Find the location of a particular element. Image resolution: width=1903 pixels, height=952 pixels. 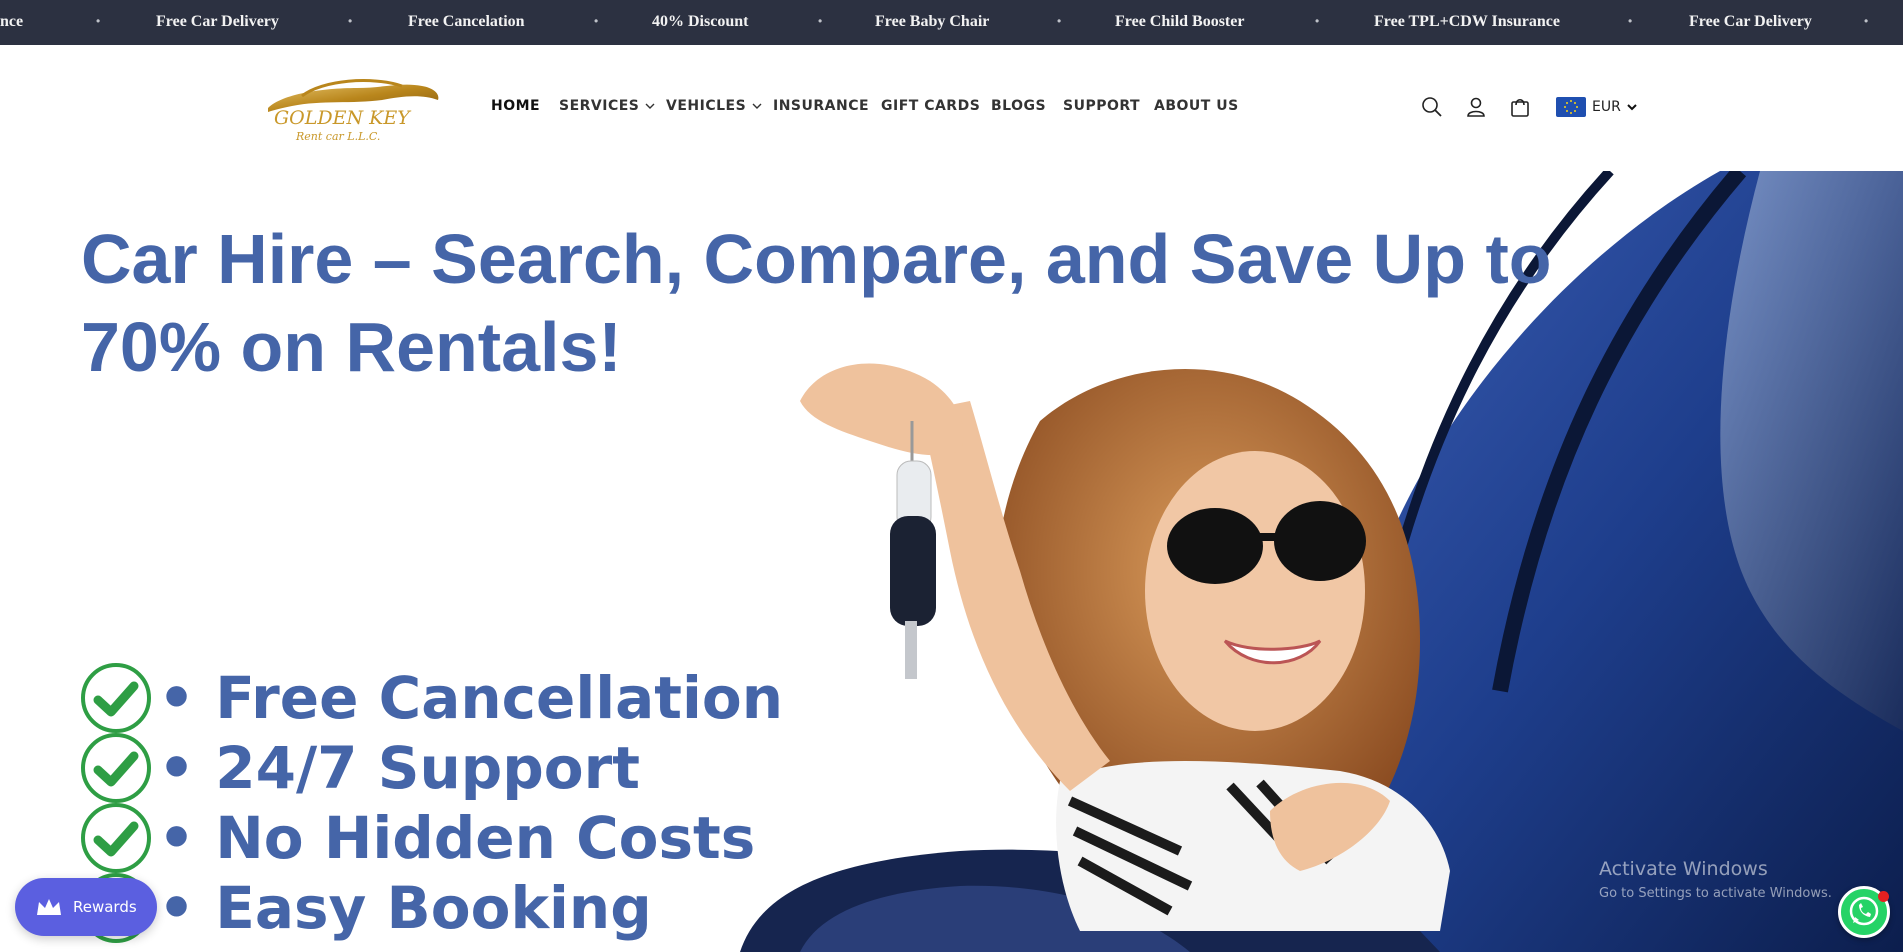

feature-item: • 24/7 Support is located at coordinates (360, 768).